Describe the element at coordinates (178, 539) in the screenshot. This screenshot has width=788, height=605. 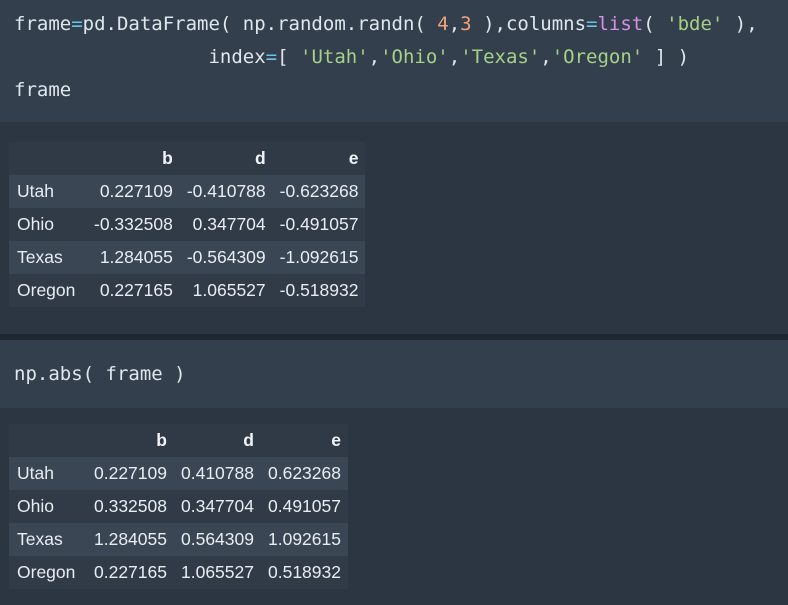
I see `table-row: Texas 1.284055 0.564309 1.092615` at that location.